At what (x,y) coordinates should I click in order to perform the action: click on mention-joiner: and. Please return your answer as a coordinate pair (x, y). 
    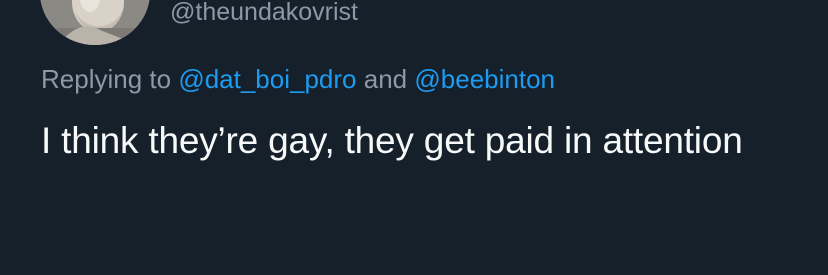
    Looking at the image, I should click on (385, 79).